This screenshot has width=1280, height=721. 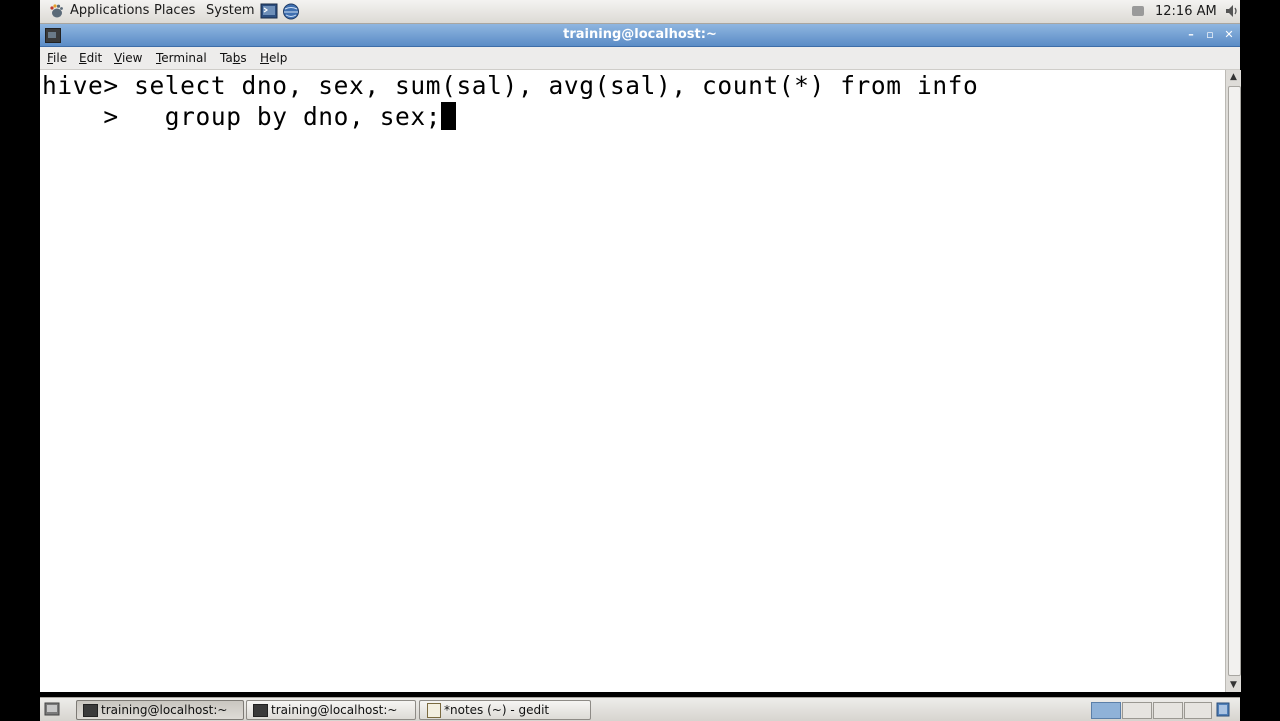 I want to click on volume-icon, so click(x=1232, y=11).